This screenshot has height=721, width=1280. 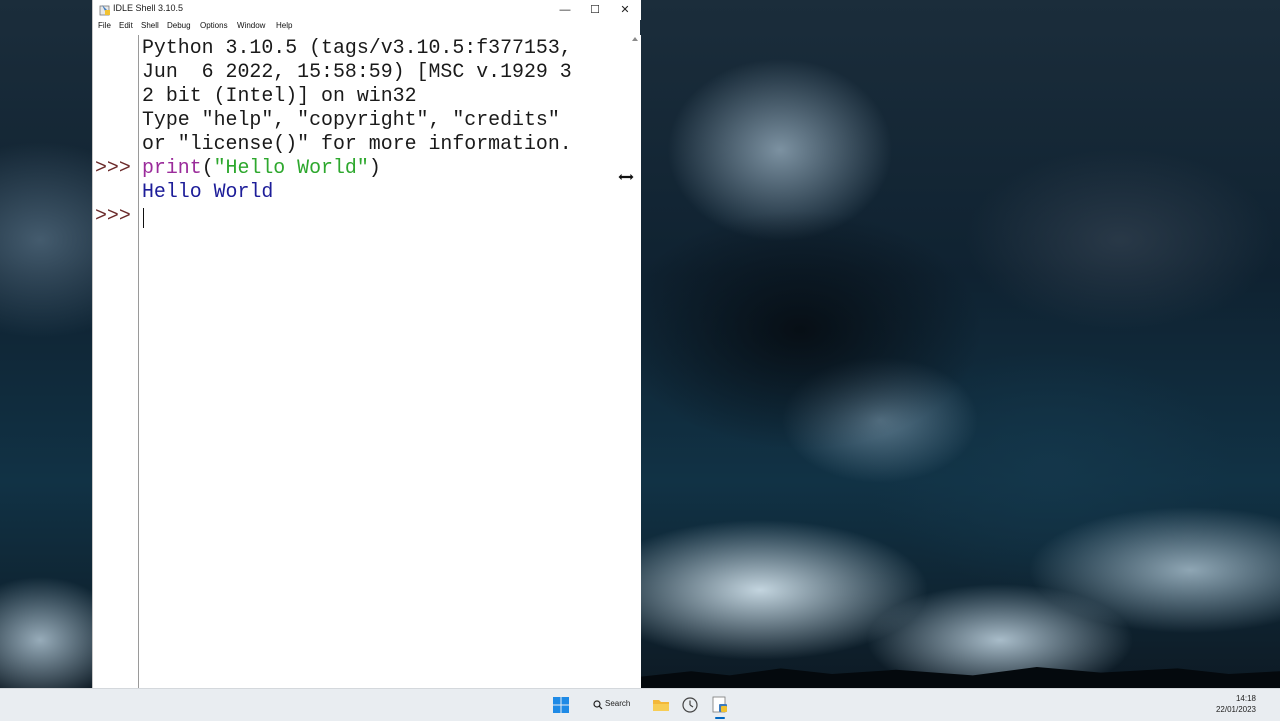 What do you see at coordinates (367, 10) in the screenshot?
I see `title-bar: IDLE Shell 3.10.5 — ☐ ✕` at bounding box center [367, 10].